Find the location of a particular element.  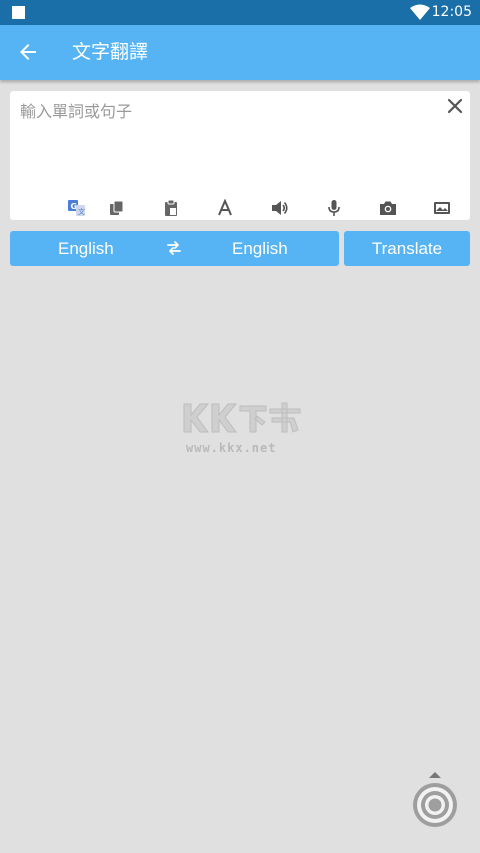

status-time: 12:05 is located at coordinates (451, 12).